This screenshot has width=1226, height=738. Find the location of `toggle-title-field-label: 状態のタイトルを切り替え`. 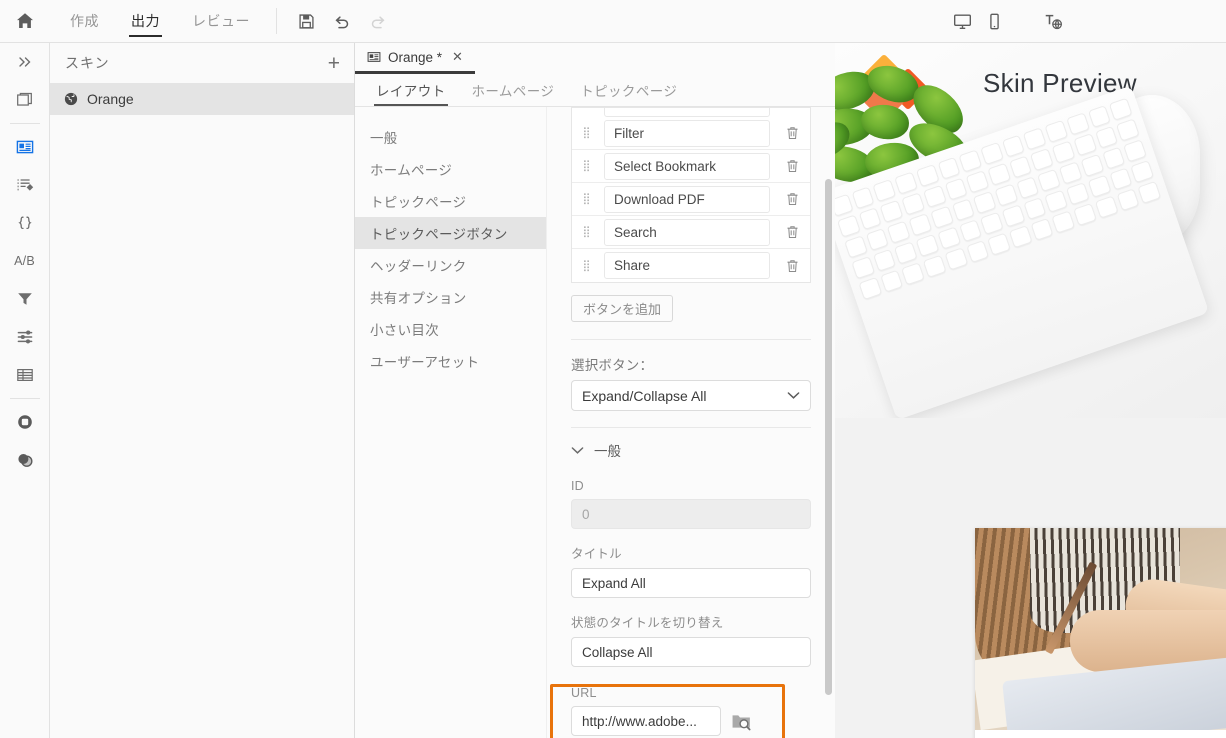

toggle-title-field-label: 状態のタイトルを切り替え is located at coordinates (647, 623).